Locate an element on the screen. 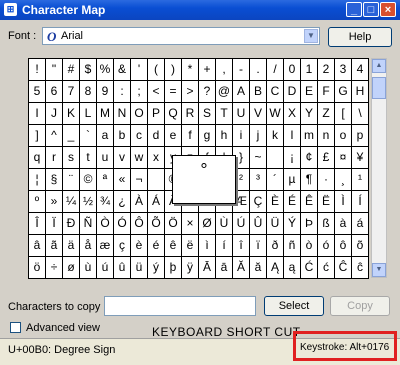  char-cell: 3 is located at coordinates (343, 70).